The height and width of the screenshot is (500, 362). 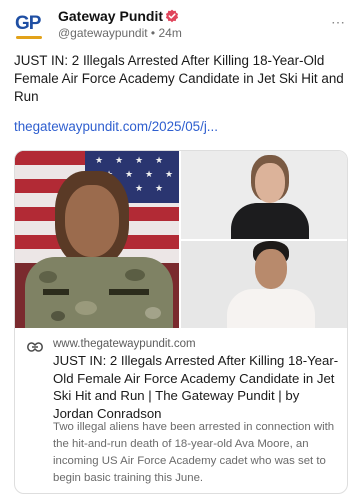 I want to click on more-options-icon: ⋯, so click(x=338, y=22).